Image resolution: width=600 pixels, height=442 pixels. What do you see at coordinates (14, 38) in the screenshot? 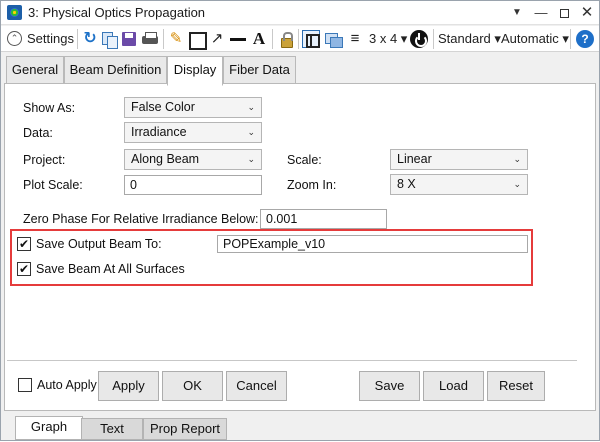
I see `settings-chevron-icon: ⌃` at bounding box center [14, 38].